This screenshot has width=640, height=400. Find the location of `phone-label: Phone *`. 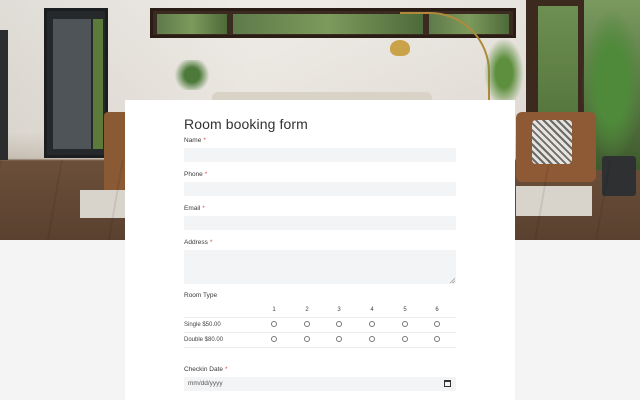

phone-label: Phone * is located at coordinates (195, 174).